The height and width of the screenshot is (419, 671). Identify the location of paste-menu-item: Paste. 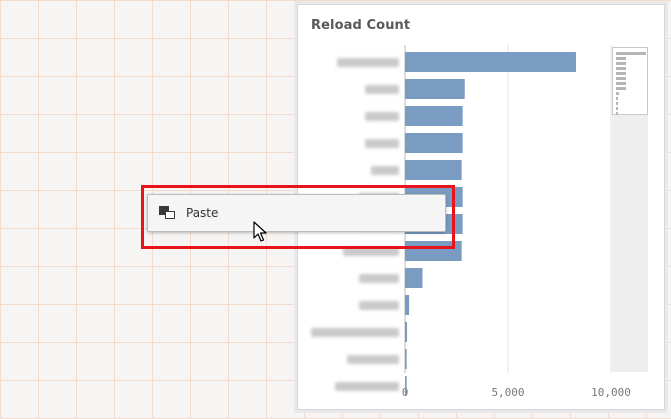
(296, 213).